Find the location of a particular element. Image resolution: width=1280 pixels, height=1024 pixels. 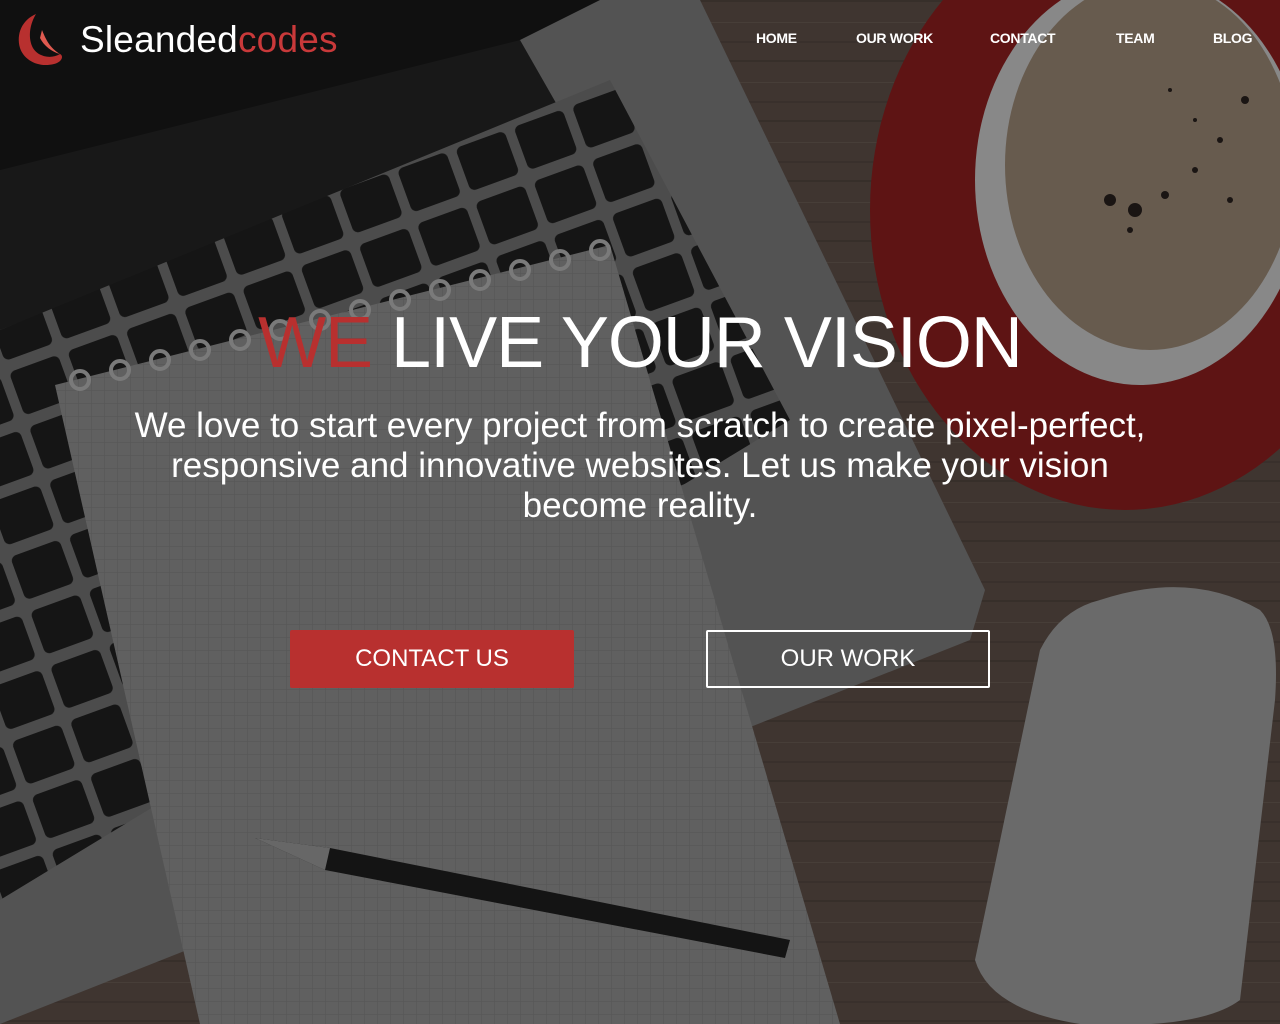

hero-title-accent: WE is located at coordinates (315, 343).